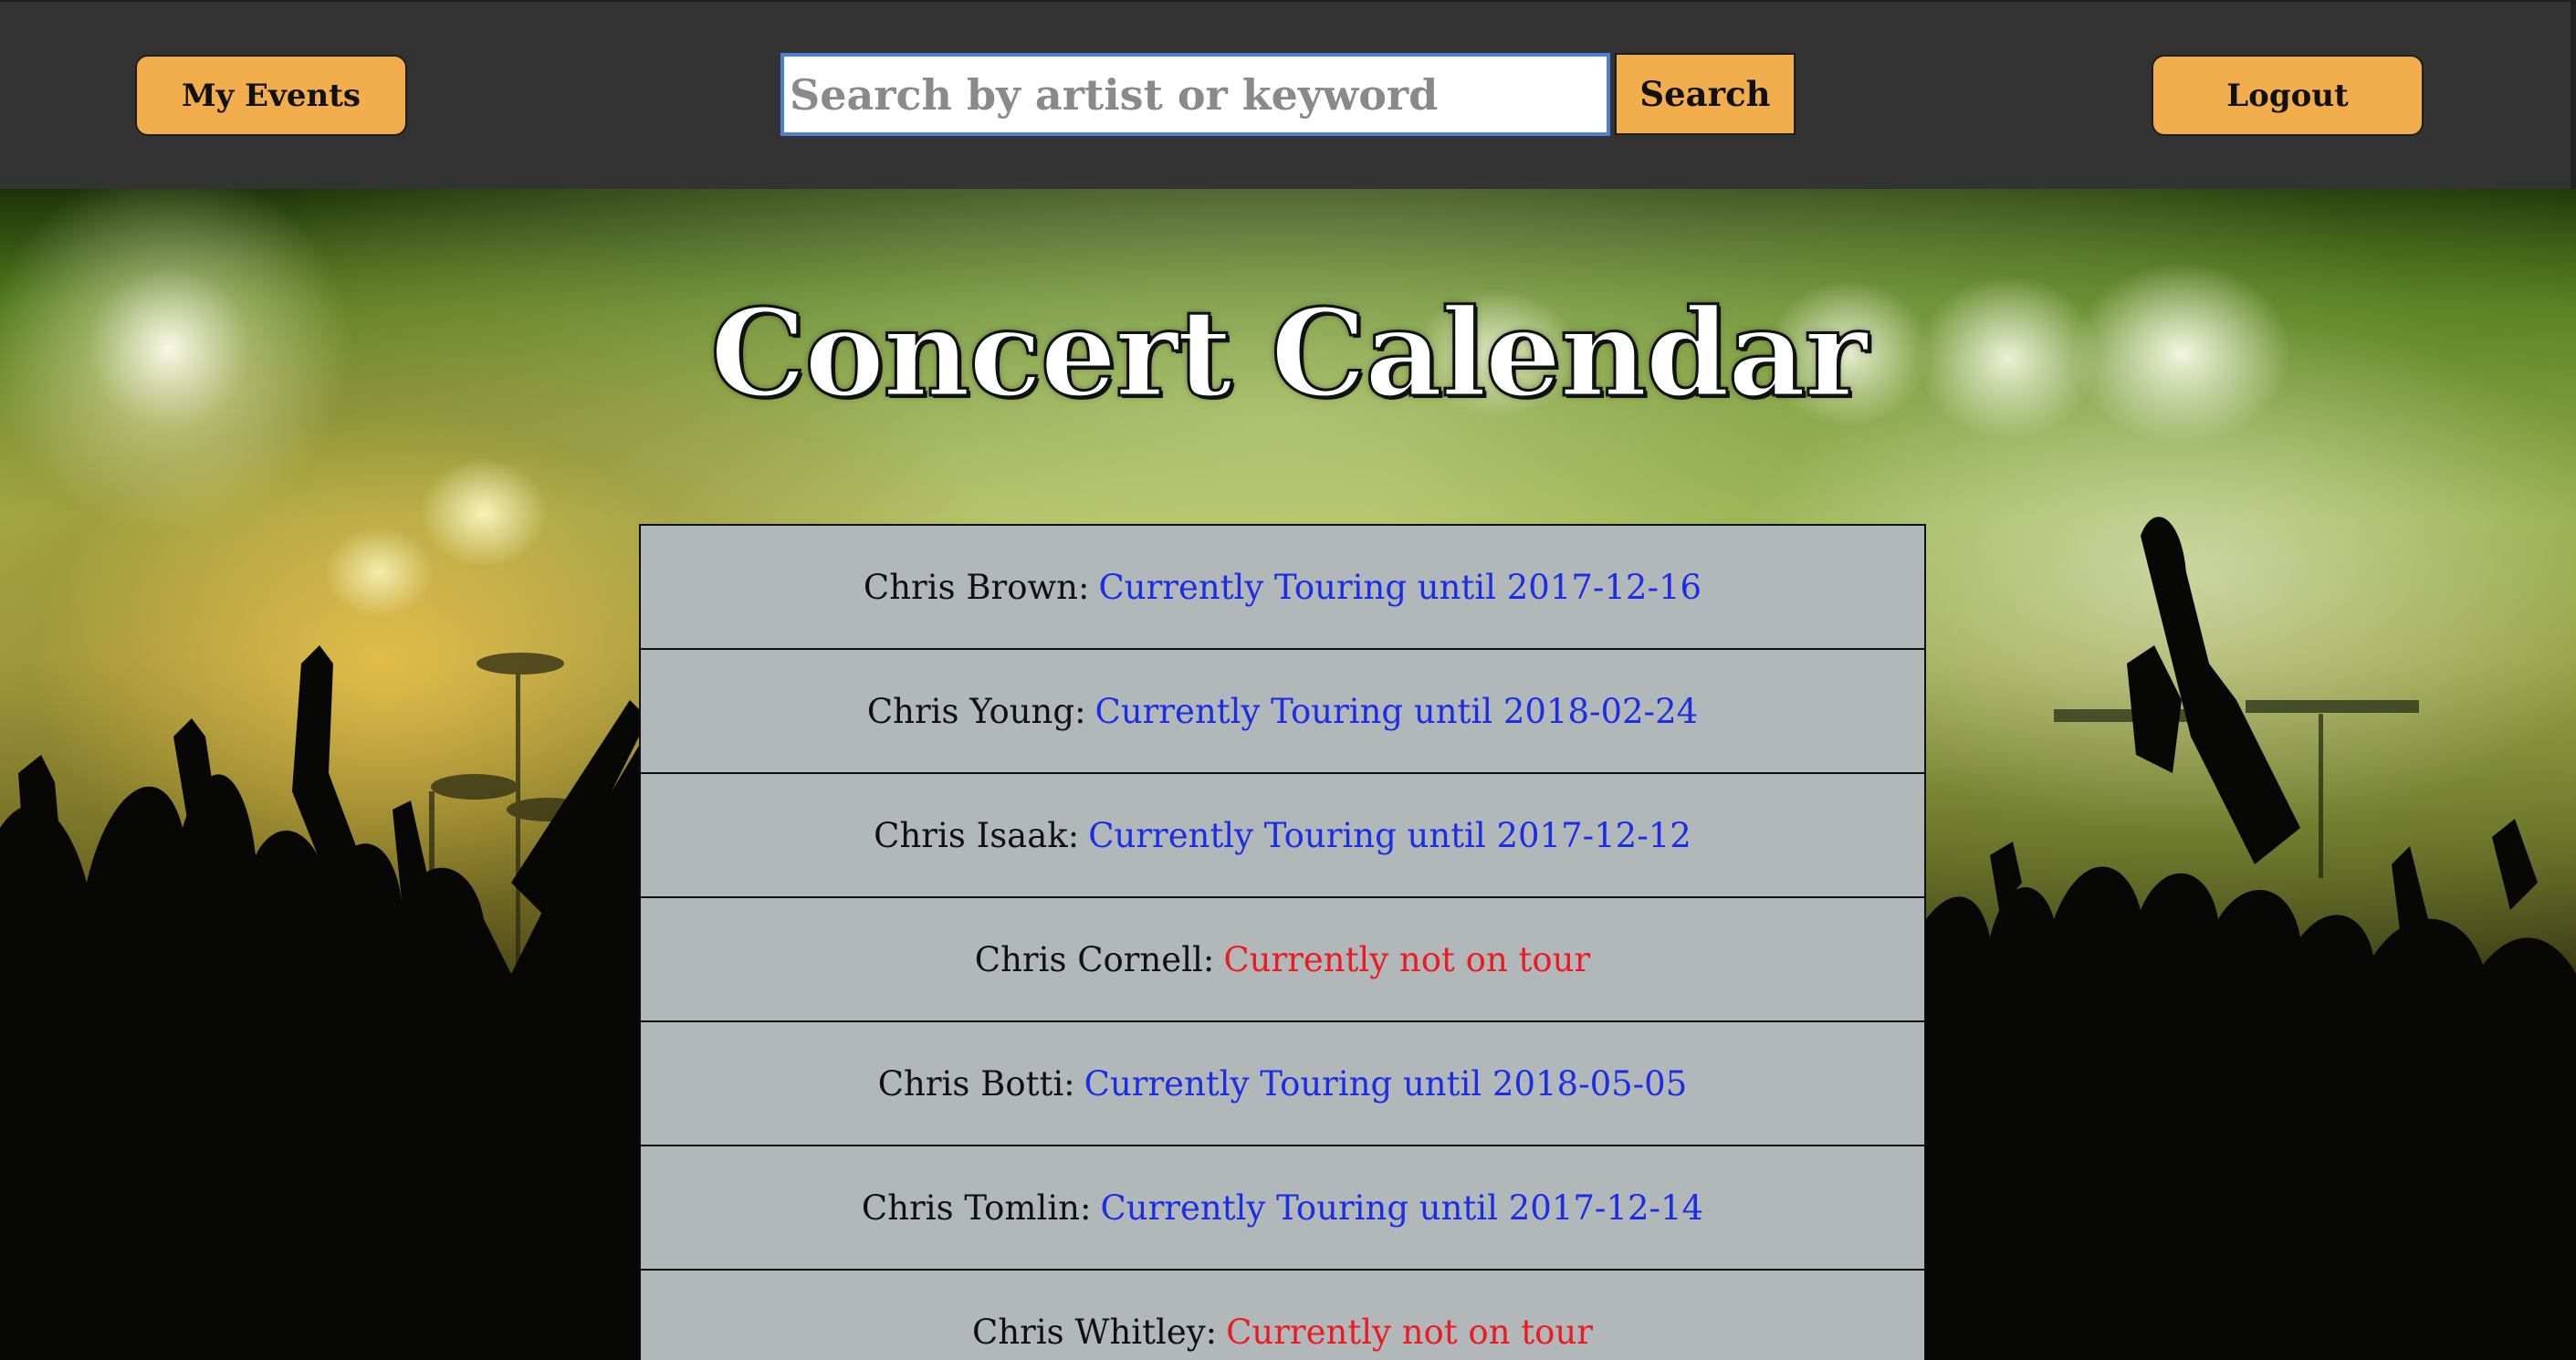 The image size is (2576, 1360). I want to click on top-navbar: My Events Search Logout, so click(1288, 95).